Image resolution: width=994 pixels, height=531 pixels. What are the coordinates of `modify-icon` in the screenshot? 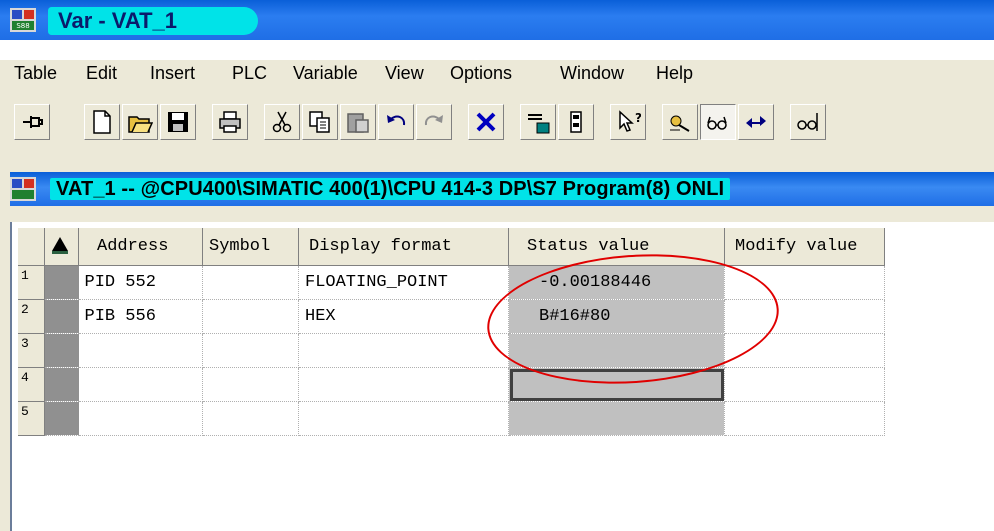 It's located at (756, 122).